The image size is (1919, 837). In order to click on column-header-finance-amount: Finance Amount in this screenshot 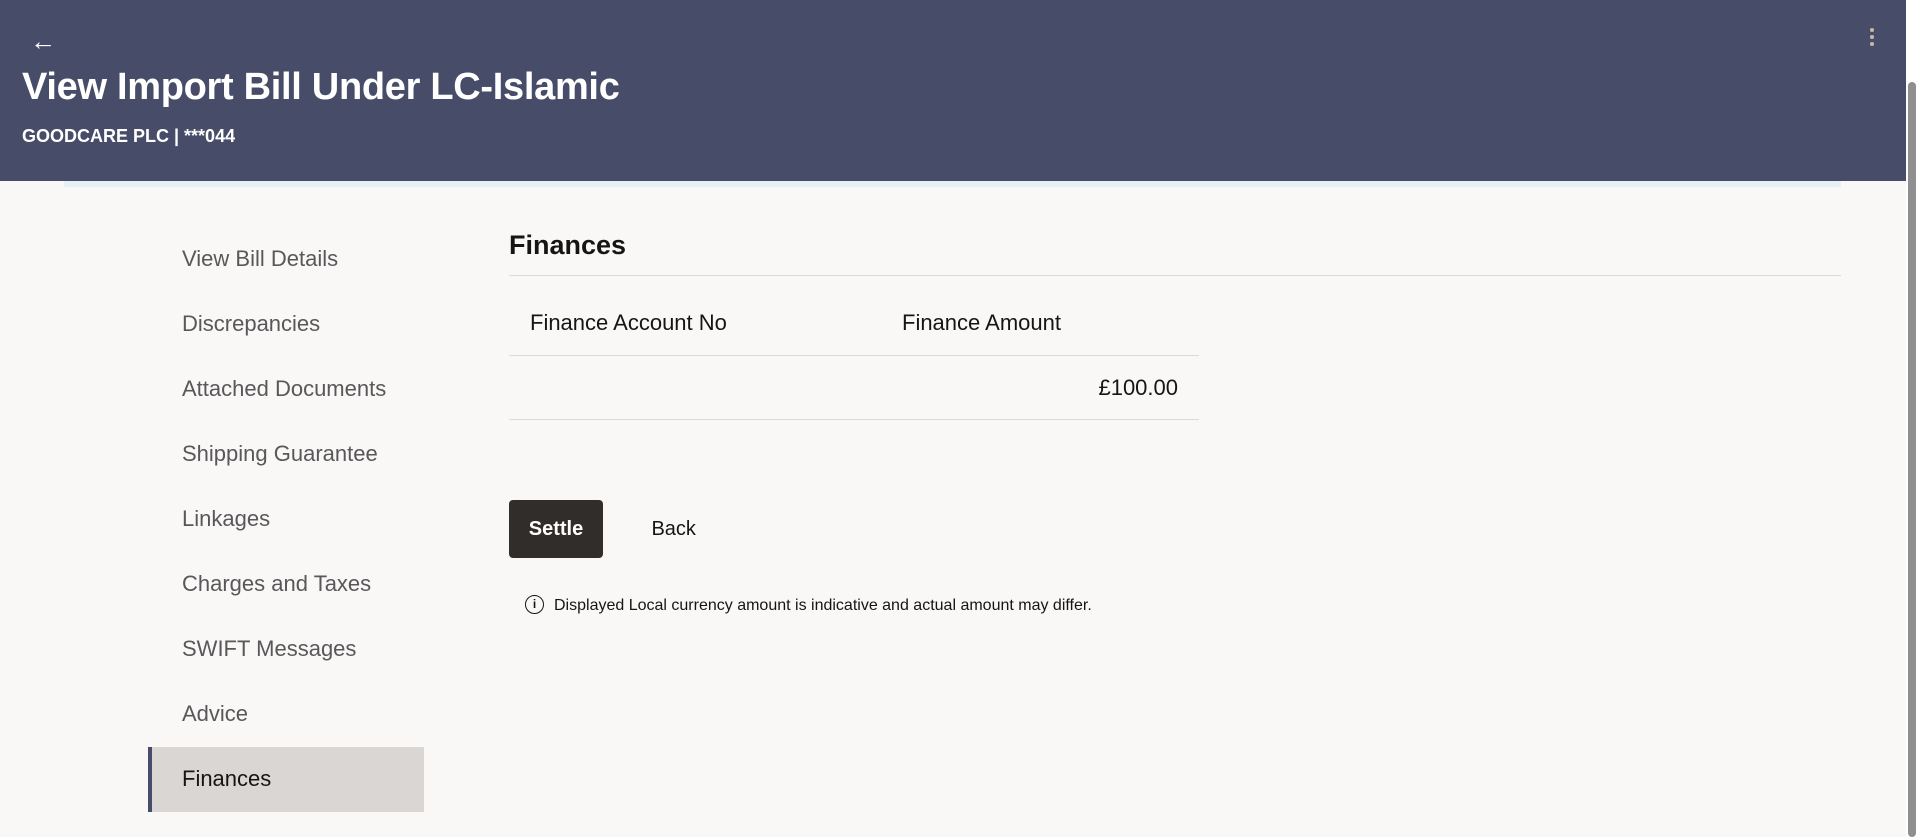, I will do `click(1040, 323)`.